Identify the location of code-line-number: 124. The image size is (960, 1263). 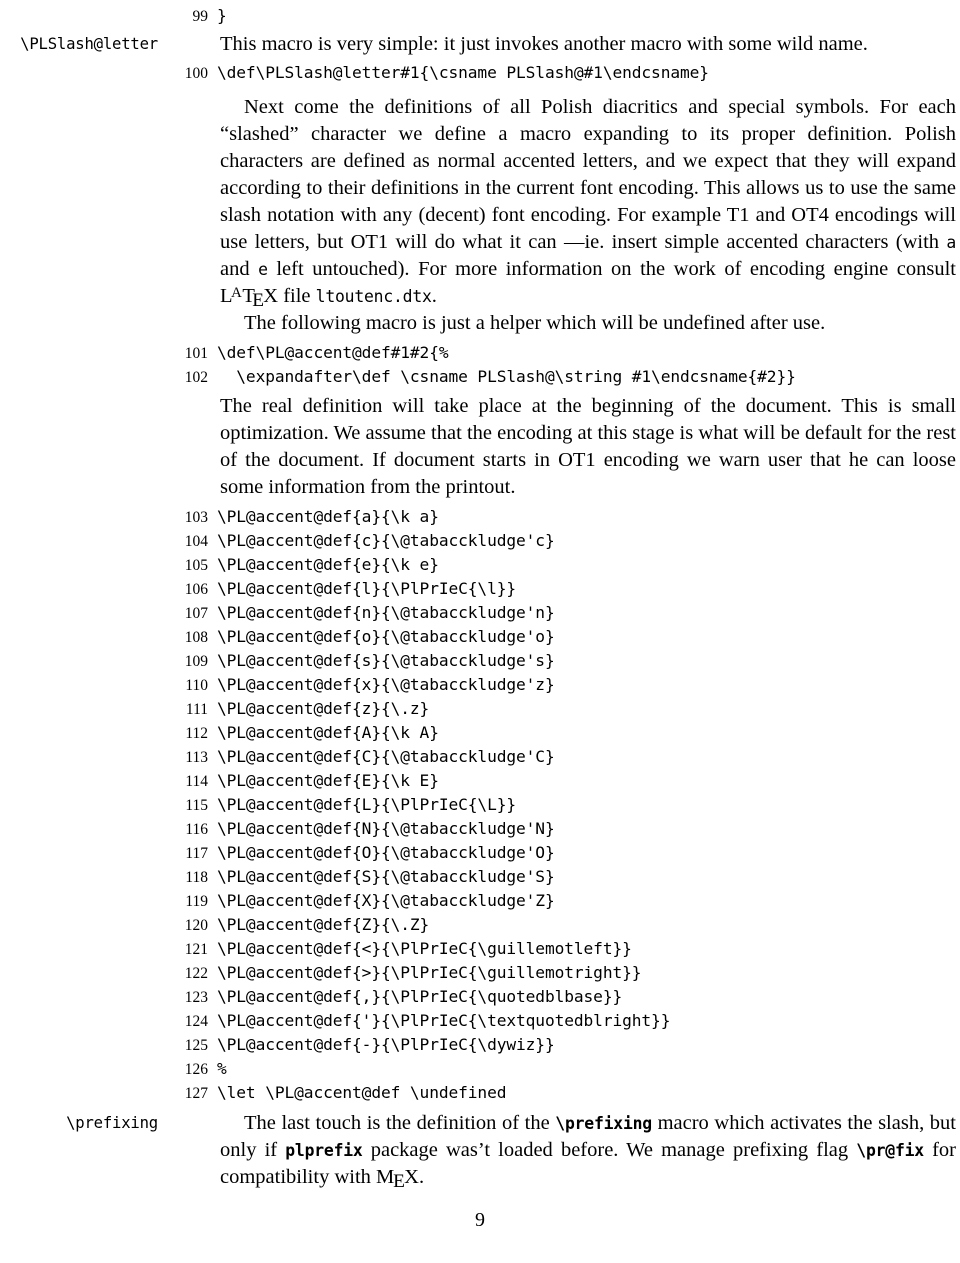
(196, 1021).